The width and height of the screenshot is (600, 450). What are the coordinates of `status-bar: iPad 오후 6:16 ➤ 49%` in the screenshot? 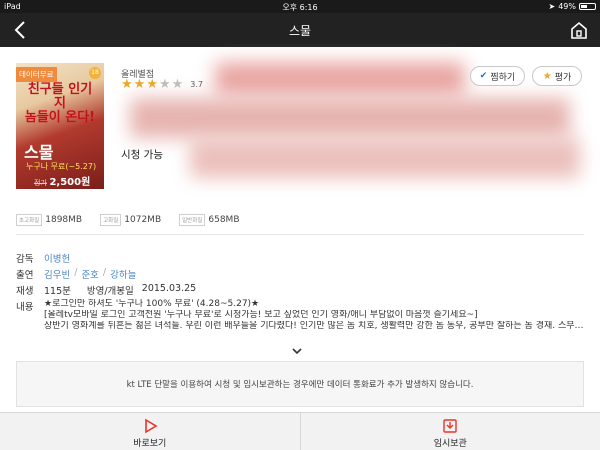 It's located at (300, 6).